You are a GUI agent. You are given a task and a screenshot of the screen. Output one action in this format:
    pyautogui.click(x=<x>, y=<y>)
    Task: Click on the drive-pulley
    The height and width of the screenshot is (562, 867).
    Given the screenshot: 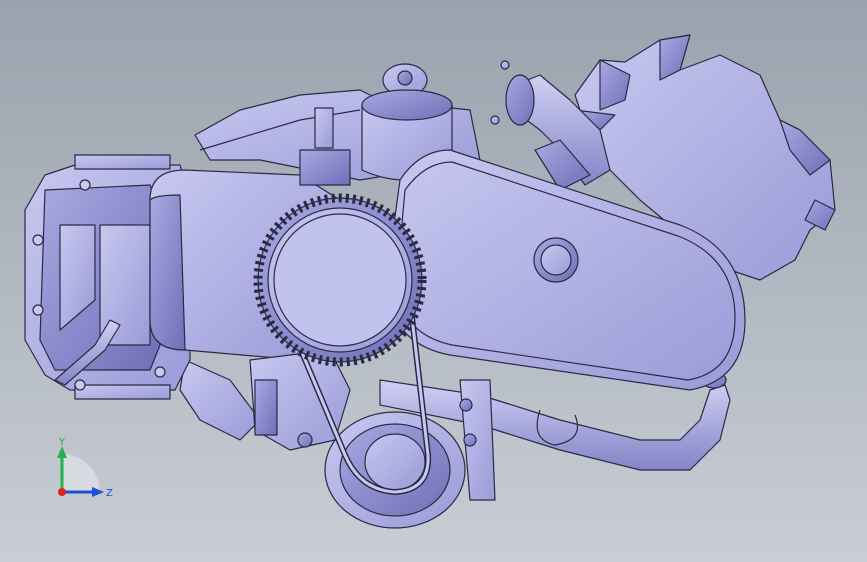 What is the action you would take?
    pyautogui.click(x=340, y=280)
    